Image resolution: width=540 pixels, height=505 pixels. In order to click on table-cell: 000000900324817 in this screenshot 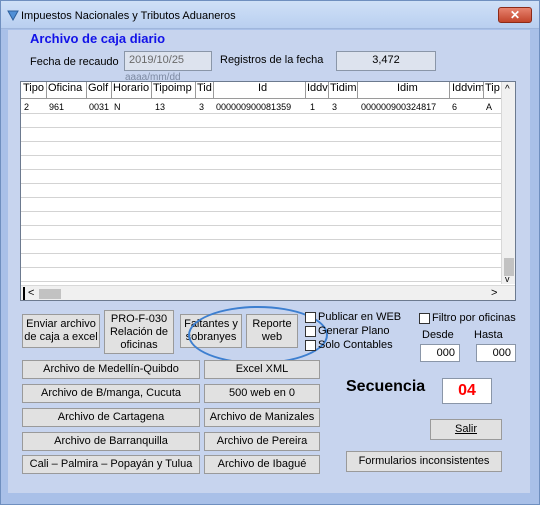, I will do `click(399, 107)`.